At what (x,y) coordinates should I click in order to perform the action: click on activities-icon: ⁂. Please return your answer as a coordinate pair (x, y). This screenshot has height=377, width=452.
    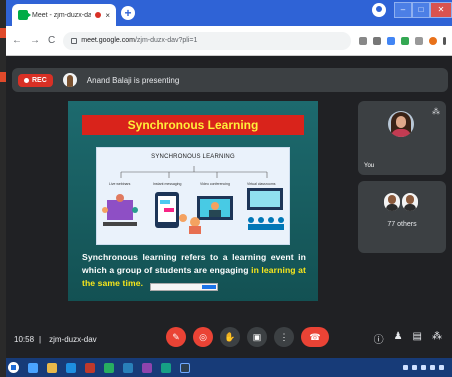
    Looking at the image, I should click on (437, 338).